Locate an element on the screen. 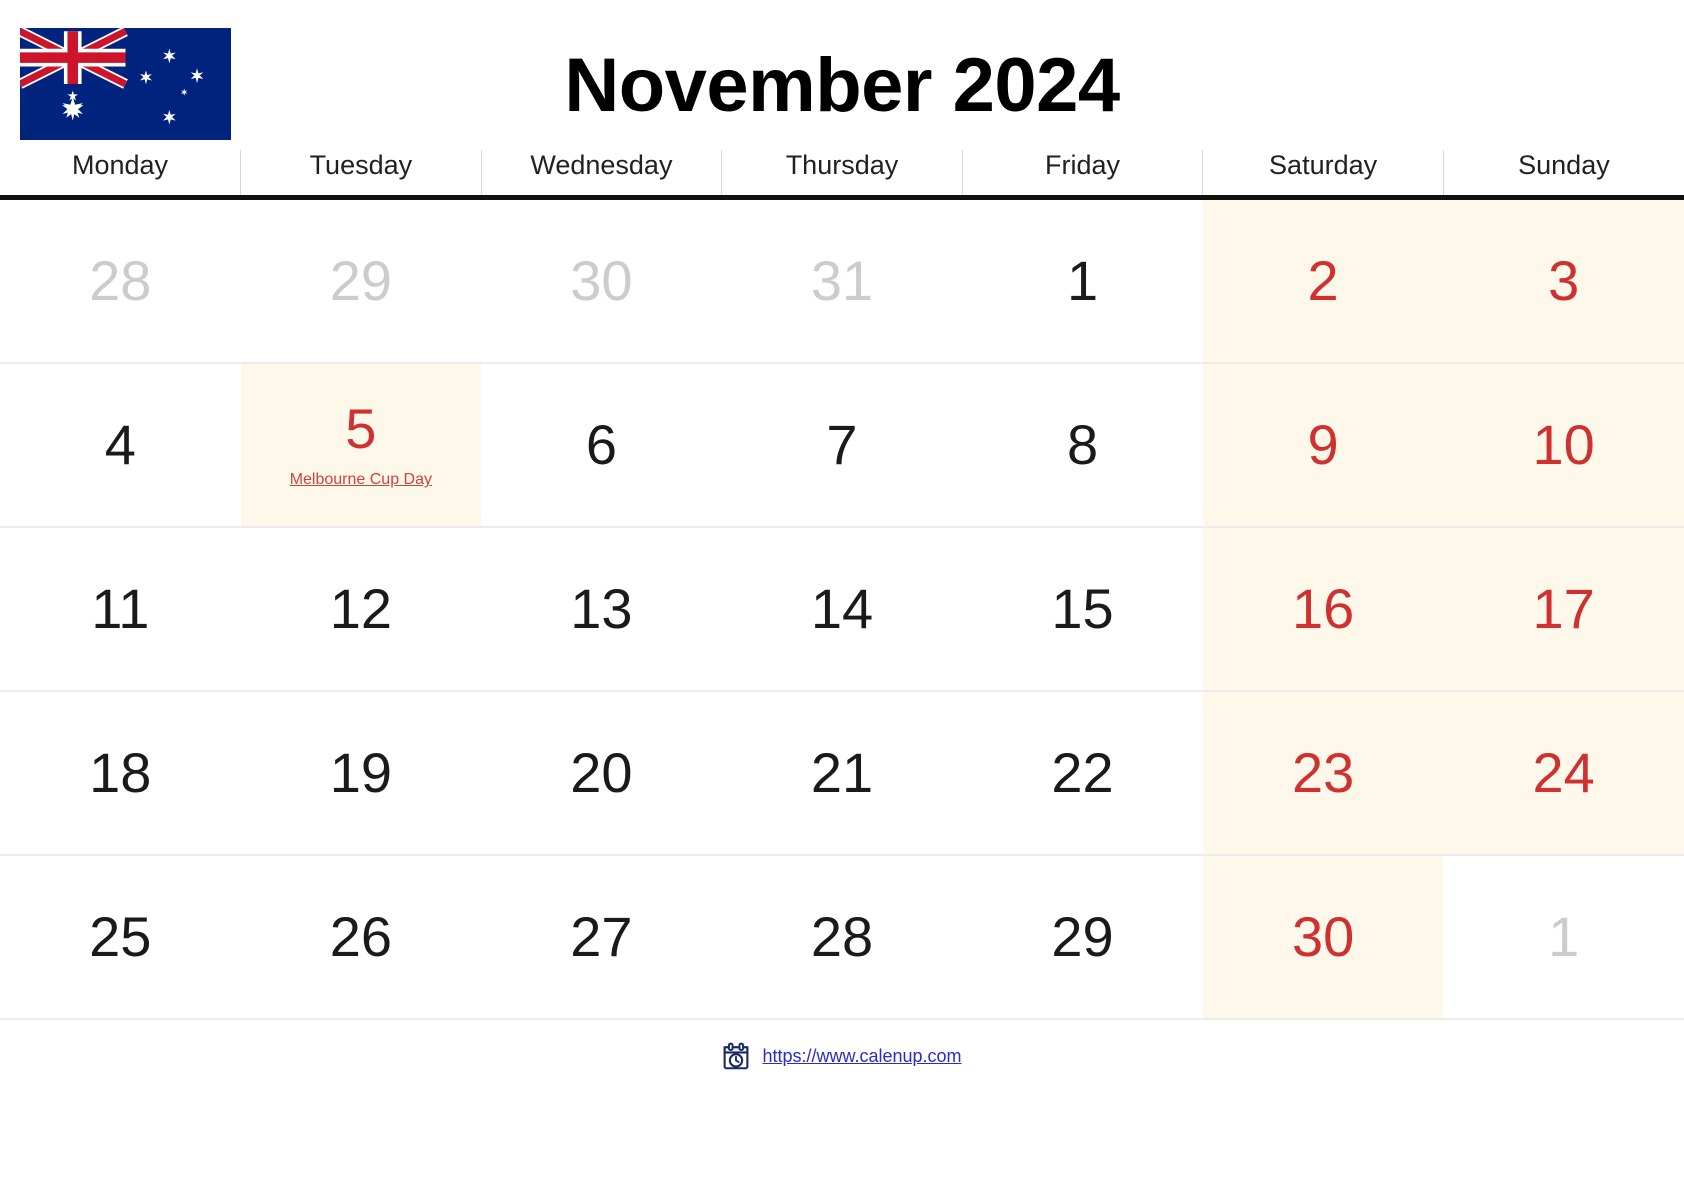 The image size is (1684, 1191). calendar-day-cell: 9 is located at coordinates (1323, 445).